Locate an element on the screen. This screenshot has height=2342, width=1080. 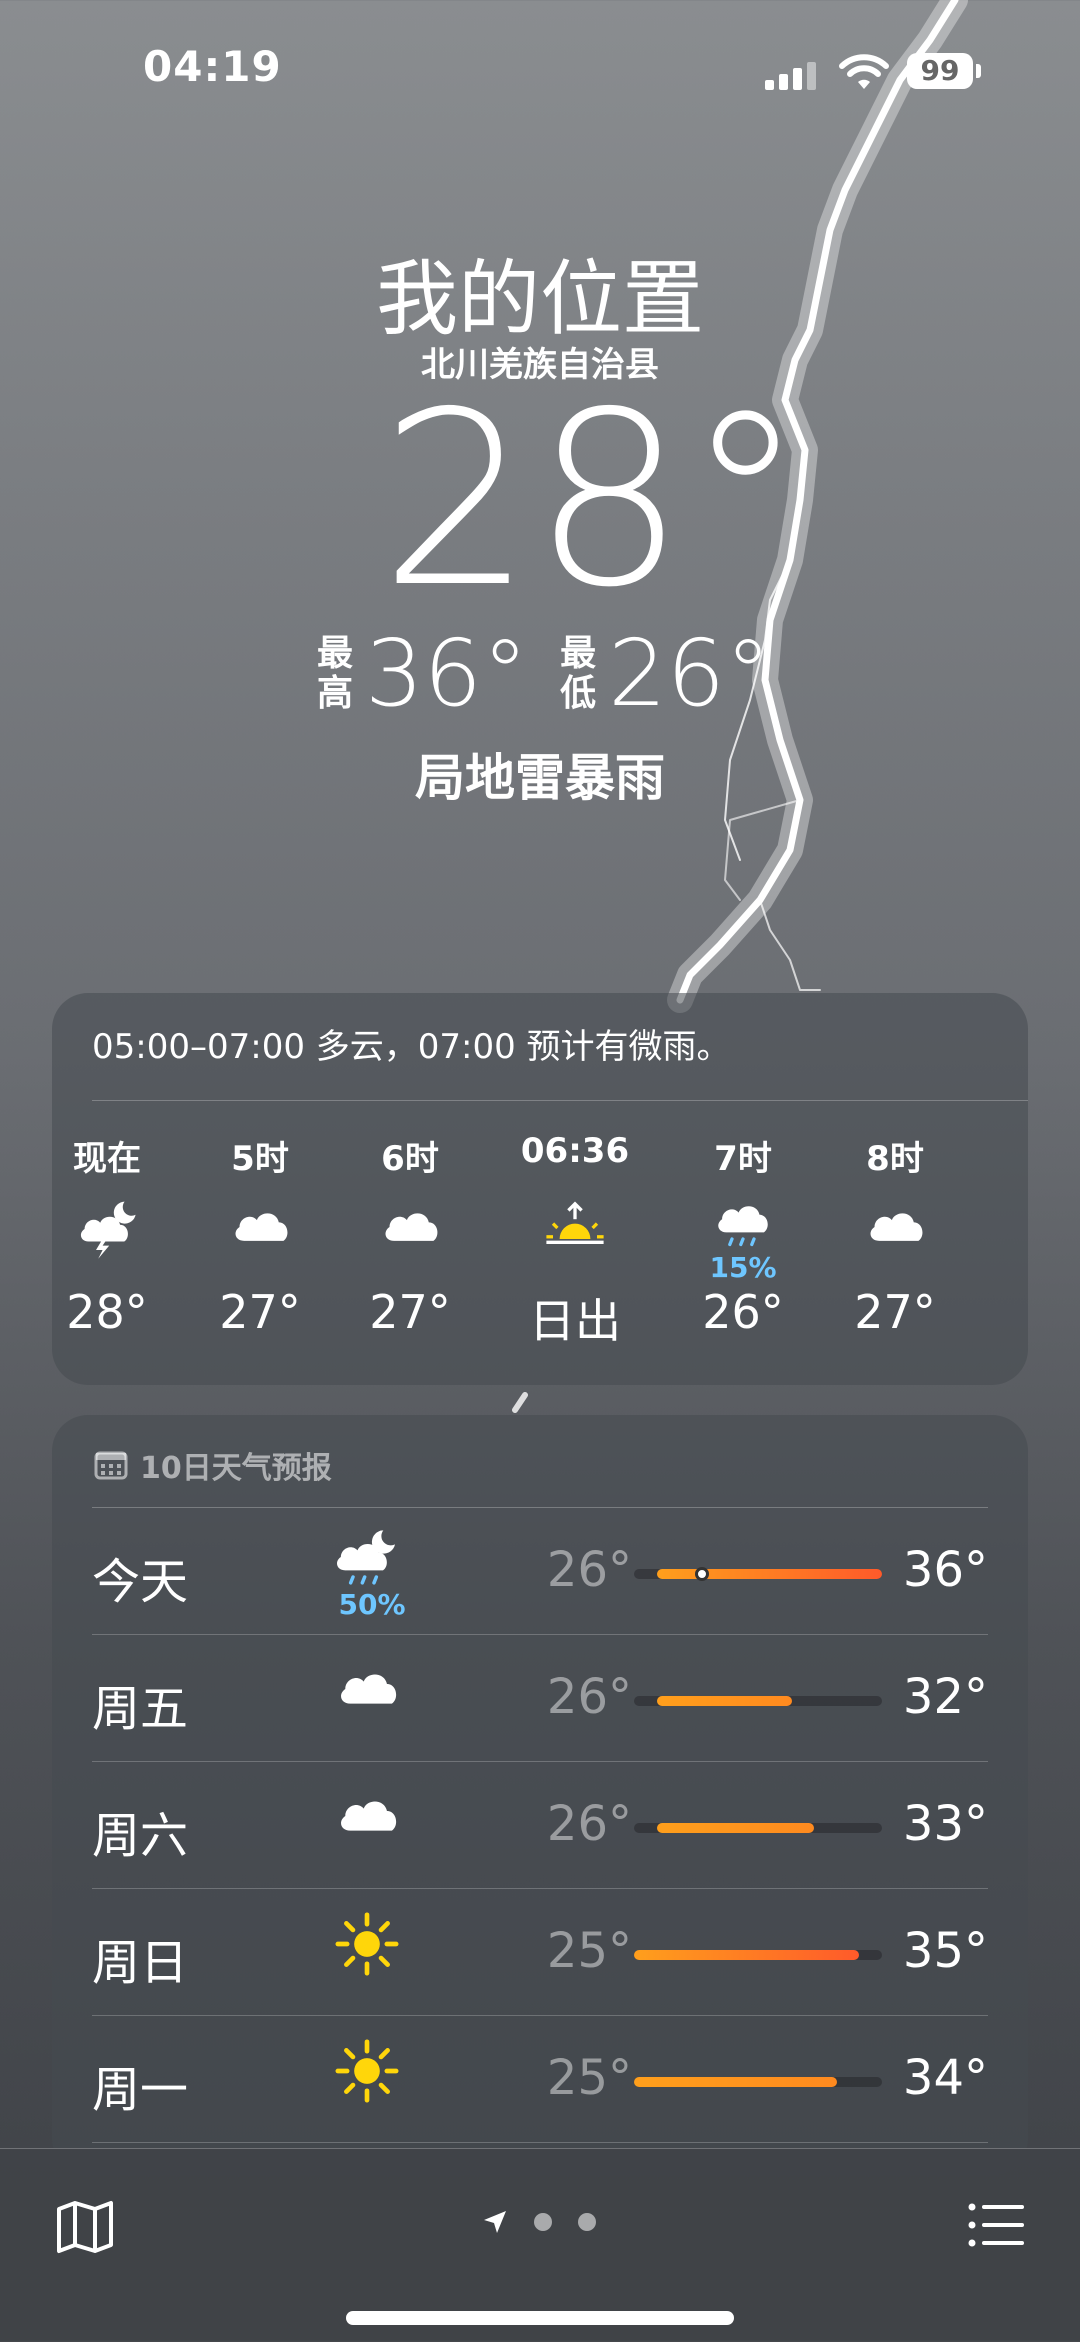
hourly-item: 8时 27° is located at coordinates (895, 1235).